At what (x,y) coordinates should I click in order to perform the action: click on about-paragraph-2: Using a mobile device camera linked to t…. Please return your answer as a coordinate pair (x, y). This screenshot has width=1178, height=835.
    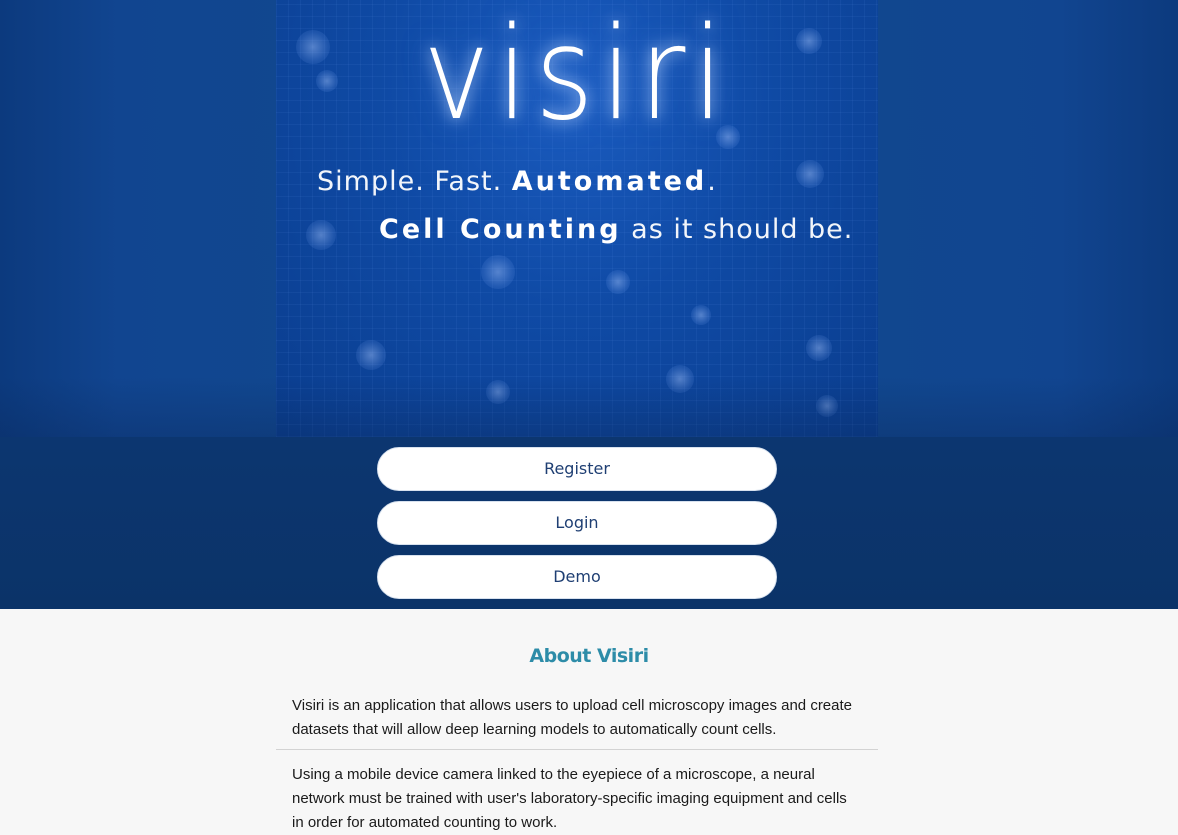
    Looking at the image, I should click on (569, 798).